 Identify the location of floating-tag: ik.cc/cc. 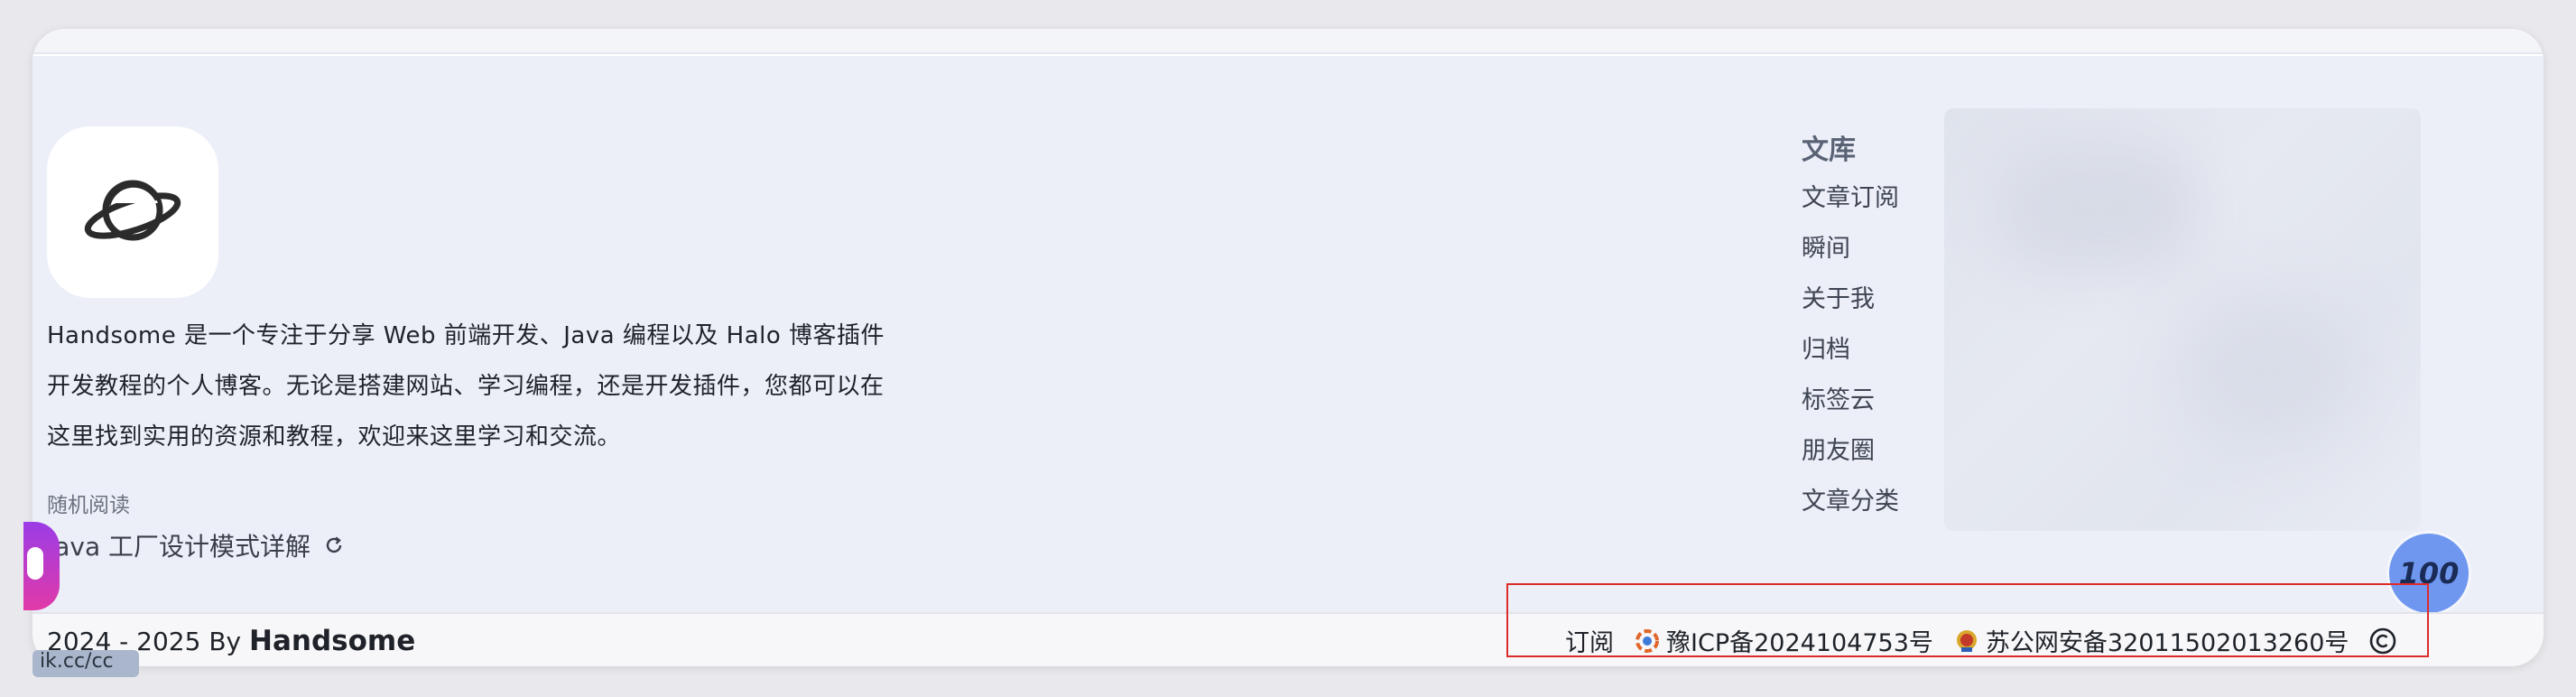
(85, 663).